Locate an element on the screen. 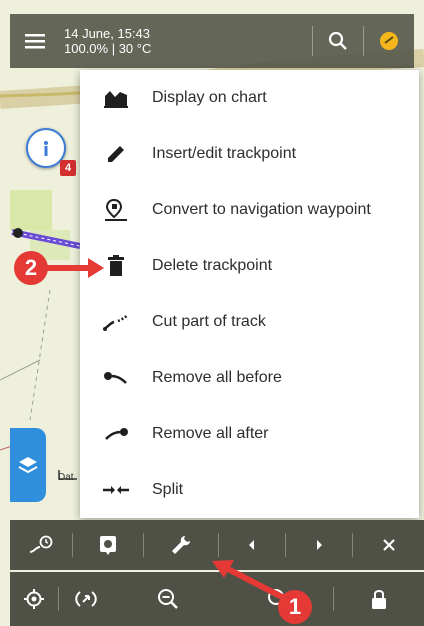  menu-item-cut-part-of-track: Cut part of track is located at coordinates (249, 322).